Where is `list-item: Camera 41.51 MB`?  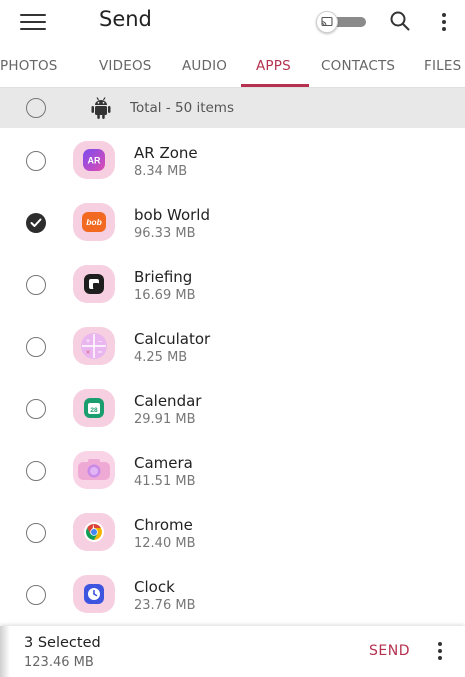
list-item: Camera 41.51 MB is located at coordinates (232, 469).